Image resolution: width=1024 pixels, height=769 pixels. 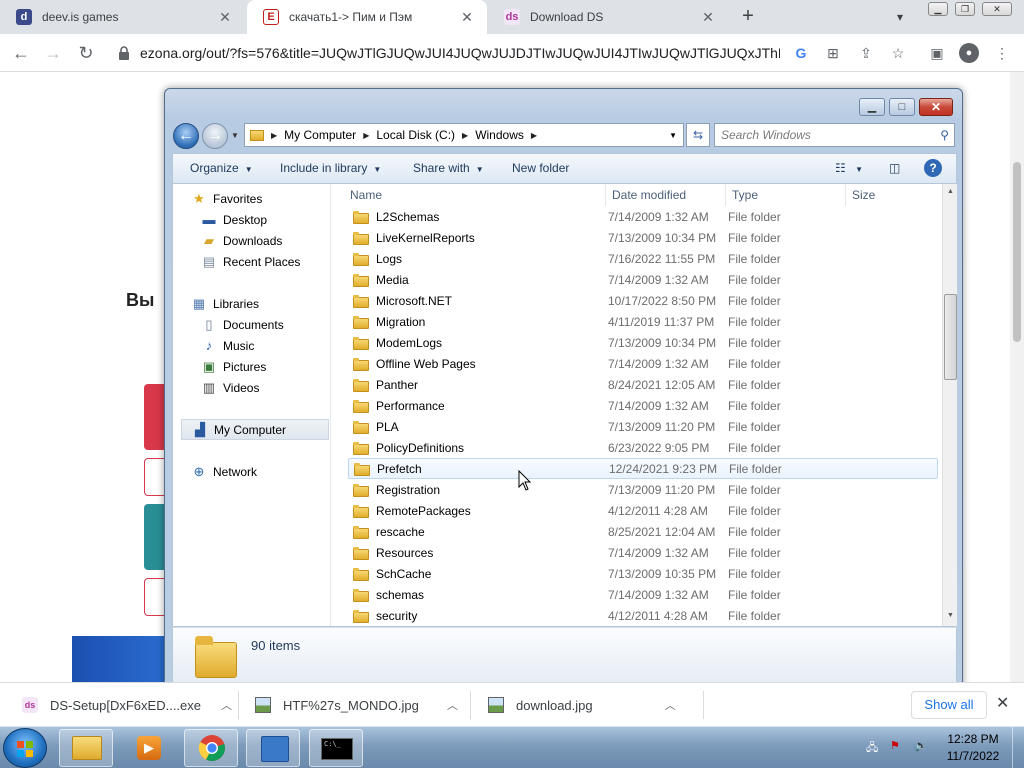 I want to click on column-header-size: Size, so click(x=894, y=195).